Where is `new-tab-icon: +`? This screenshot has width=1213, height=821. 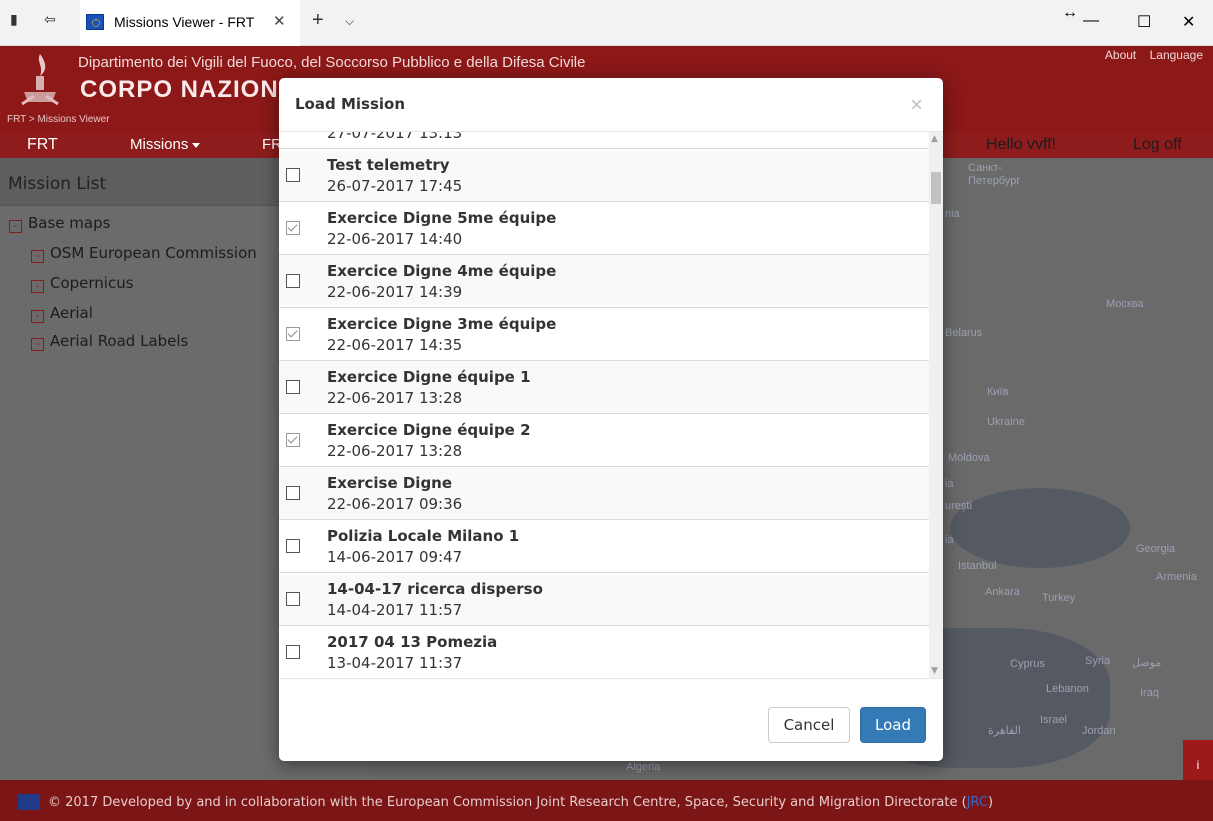 new-tab-icon: + is located at coordinates (318, 20).